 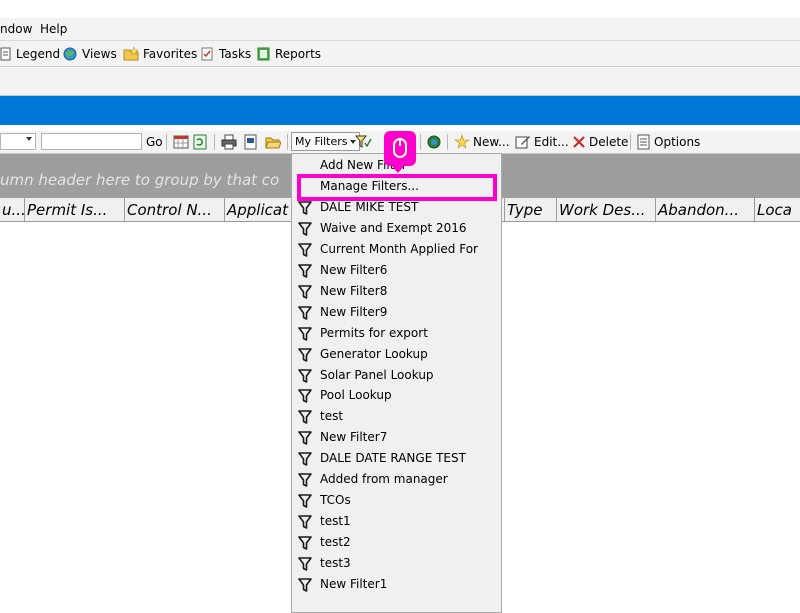 I want to click on filter-menu-item-label: test2, so click(x=335, y=542).